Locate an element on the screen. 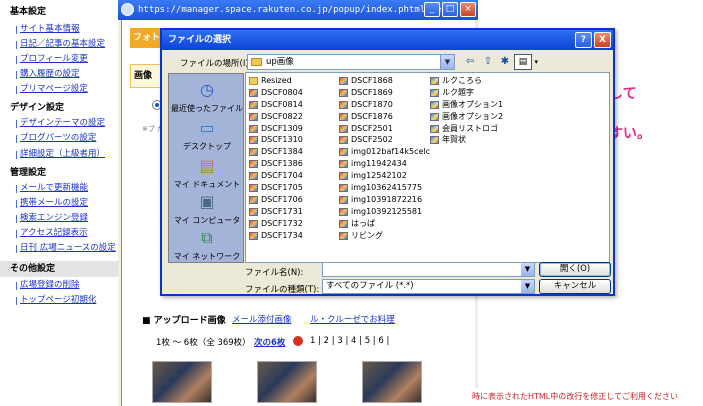 The width and height of the screenshot is (703, 406). image-range-text: 1枚 ～ 6枚（全 369枚） is located at coordinates (203, 343).